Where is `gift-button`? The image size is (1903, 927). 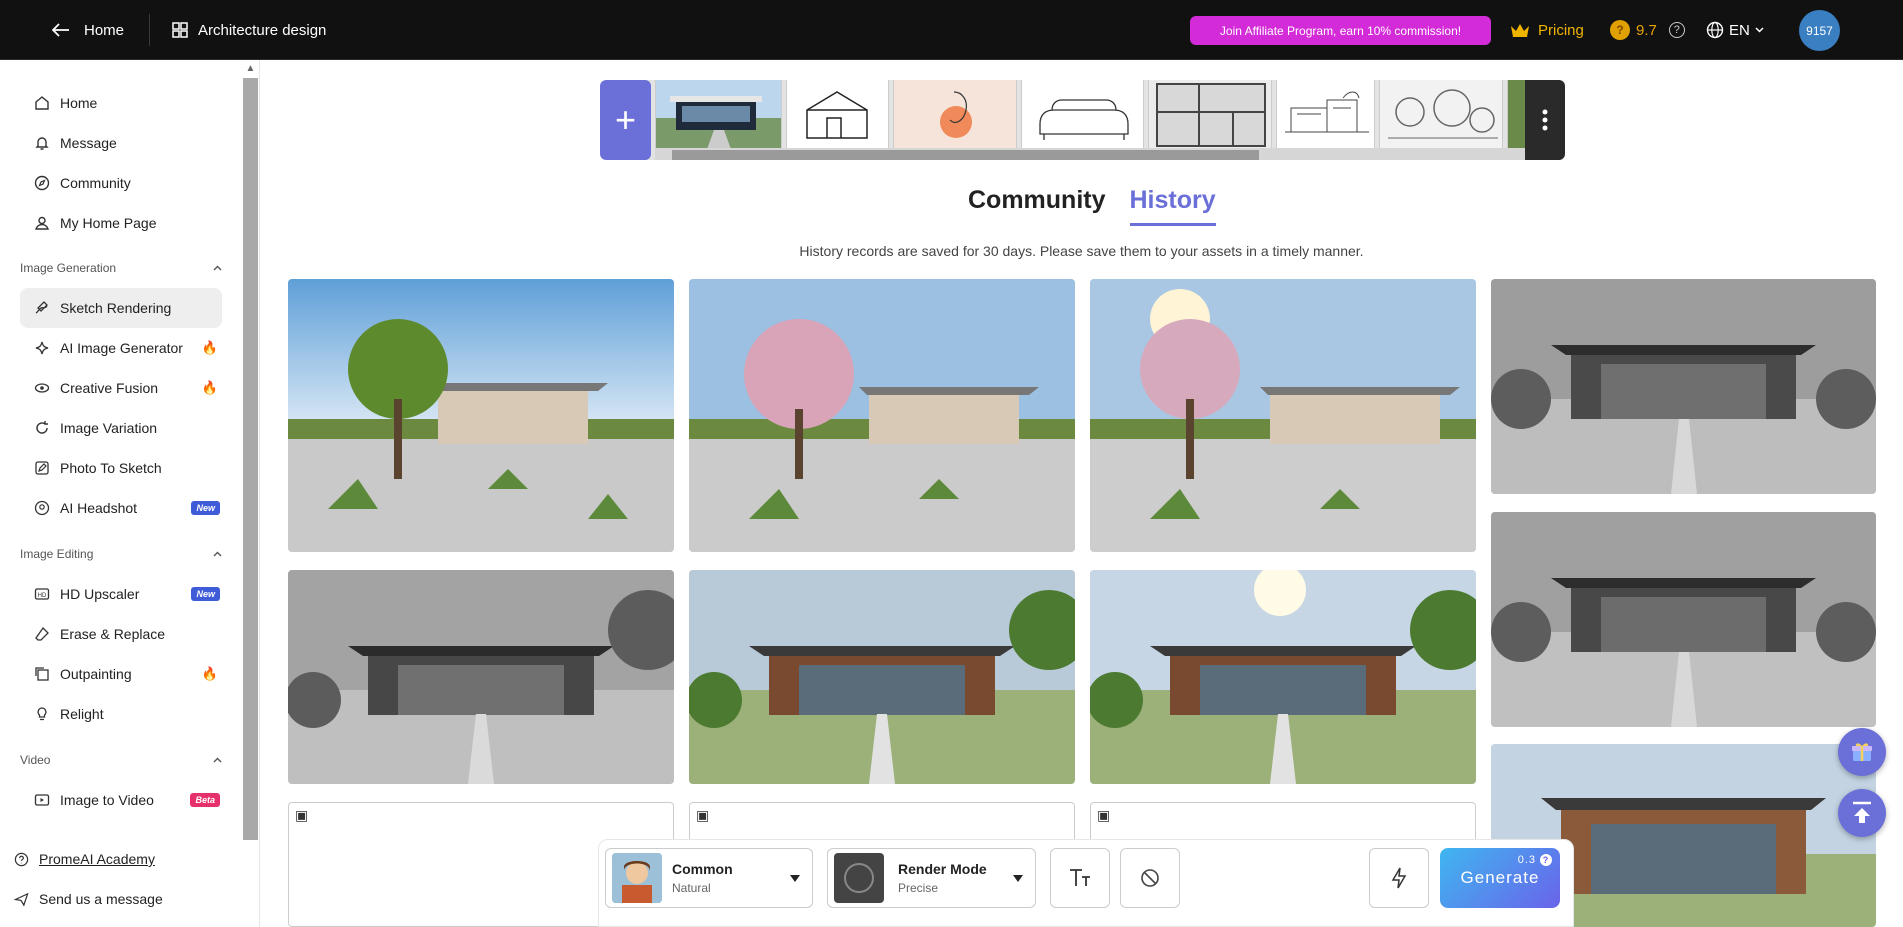
gift-button is located at coordinates (1862, 752).